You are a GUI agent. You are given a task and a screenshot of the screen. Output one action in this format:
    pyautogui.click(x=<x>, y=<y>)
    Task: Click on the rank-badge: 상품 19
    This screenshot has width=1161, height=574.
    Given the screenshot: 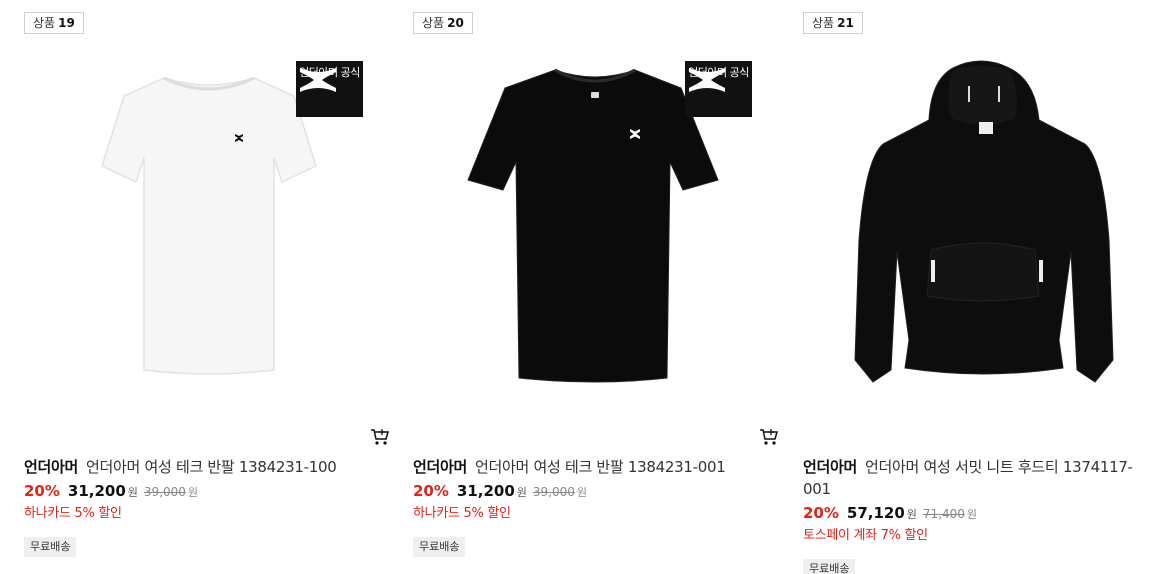 What is the action you would take?
    pyautogui.click(x=54, y=23)
    